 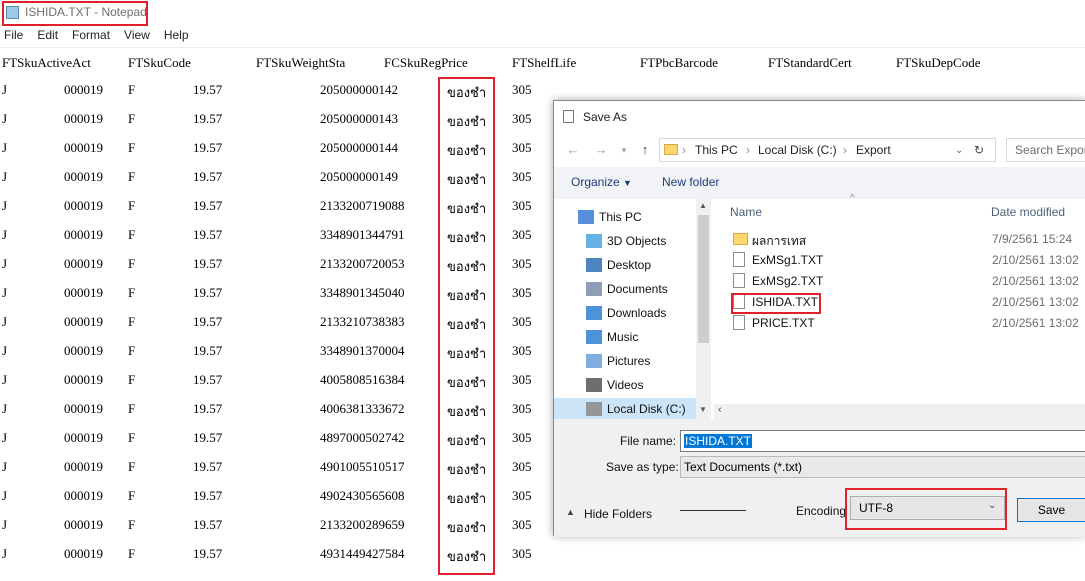 What do you see at coordinates (13, 37) in the screenshot?
I see `menu-file: File` at bounding box center [13, 37].